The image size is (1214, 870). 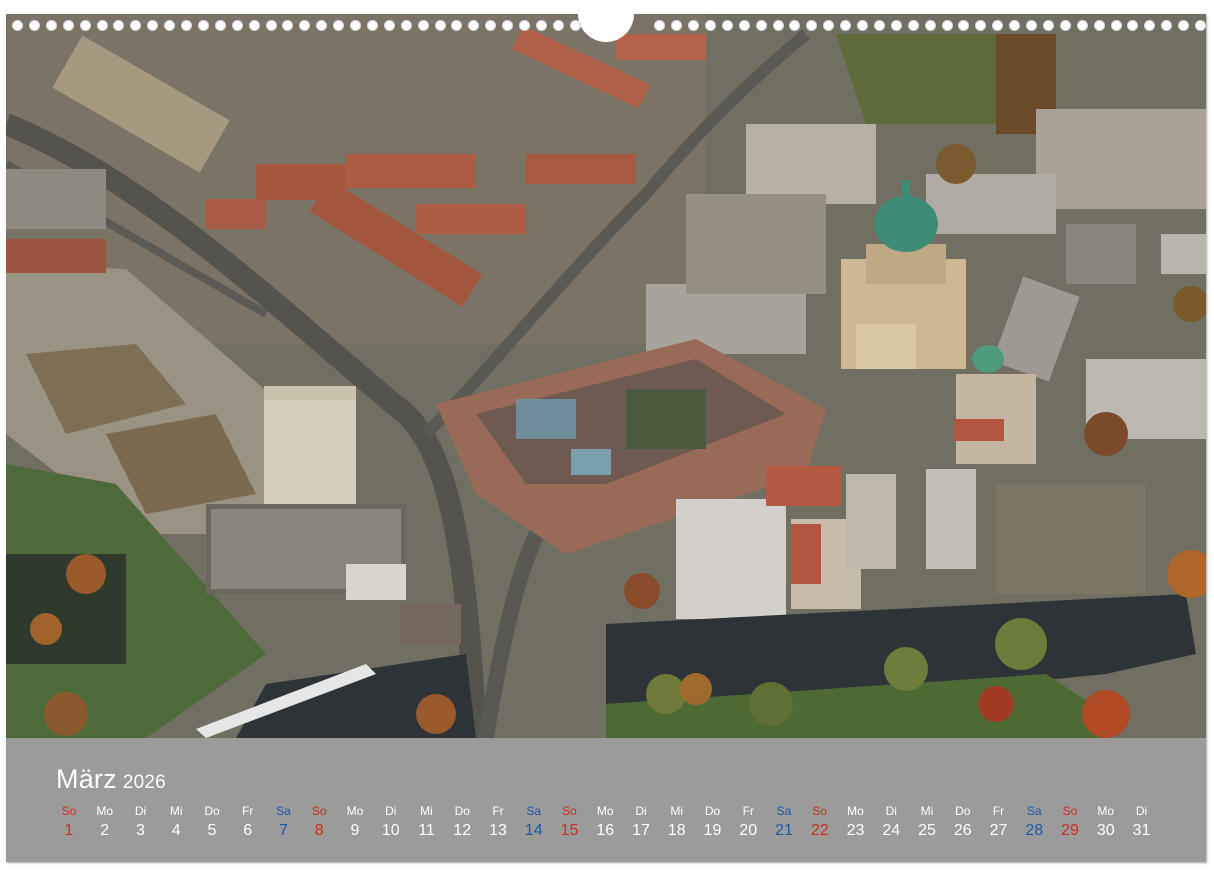 What do you see at coordinates (533, 830) in the screenshot?
I see `day-number: 14` at bounding box center [533, 830].